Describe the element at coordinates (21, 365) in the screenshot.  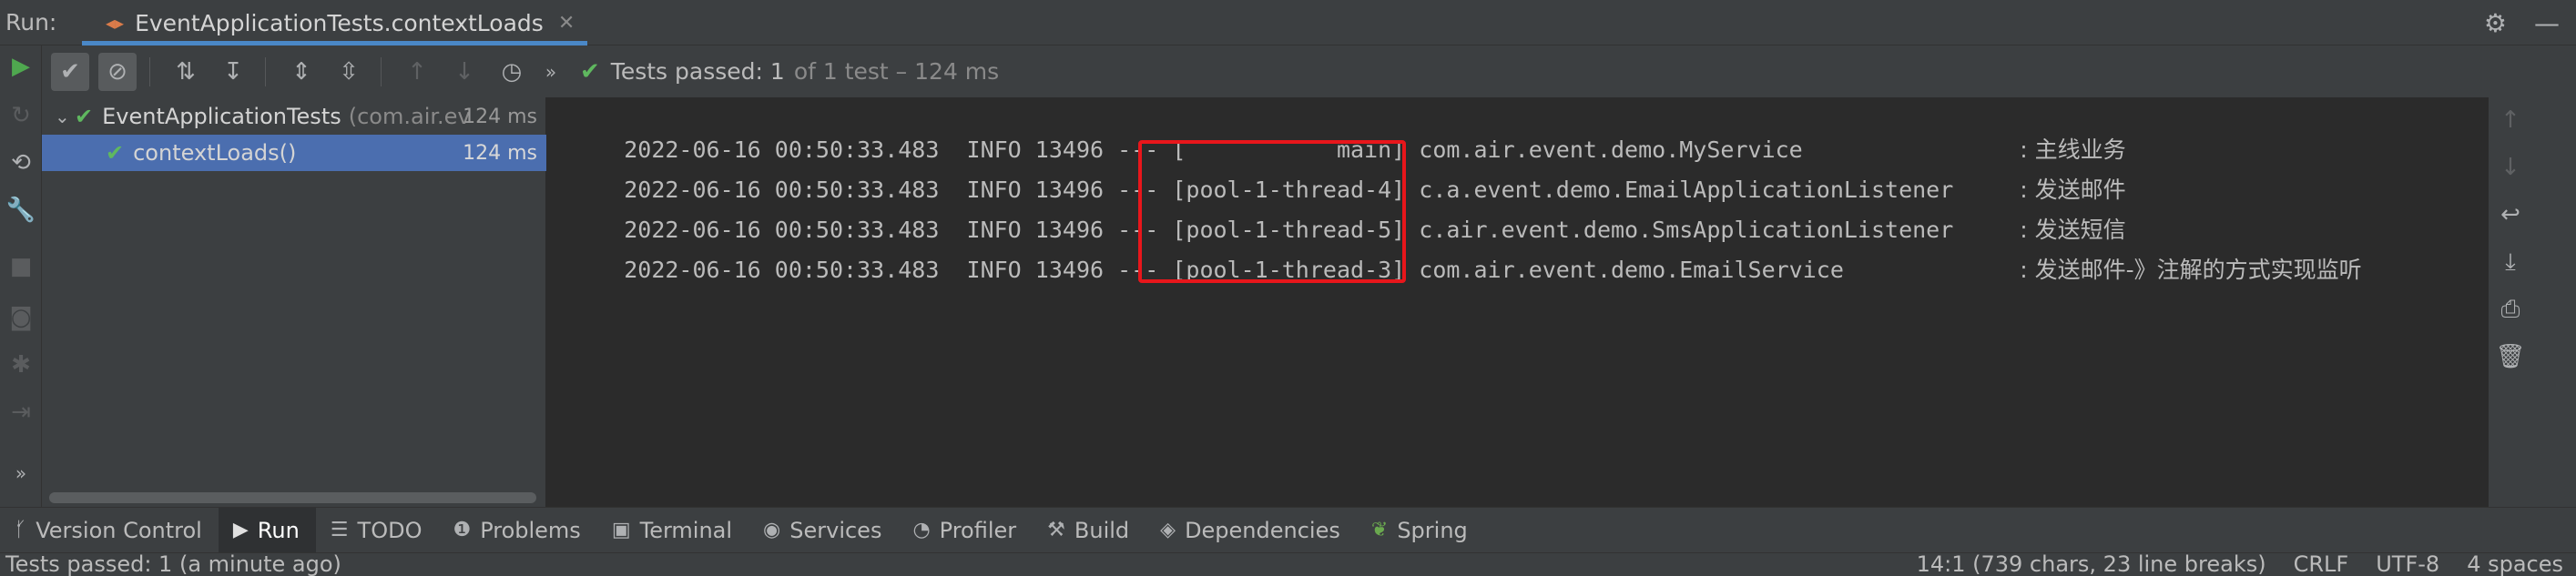
I see `debug-icon: ✱` at that location.